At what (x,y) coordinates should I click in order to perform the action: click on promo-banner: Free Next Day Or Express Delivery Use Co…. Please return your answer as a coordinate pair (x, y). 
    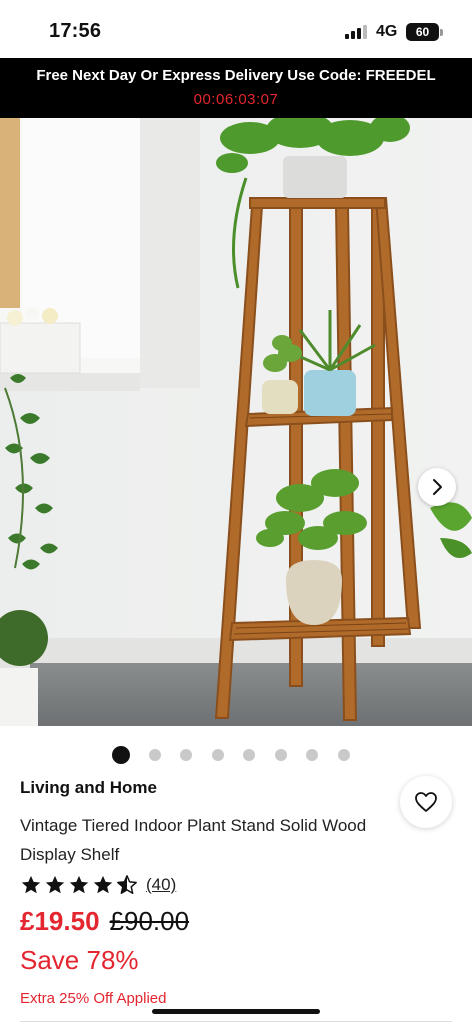
    Looking at the image, I should click on (236, 88).